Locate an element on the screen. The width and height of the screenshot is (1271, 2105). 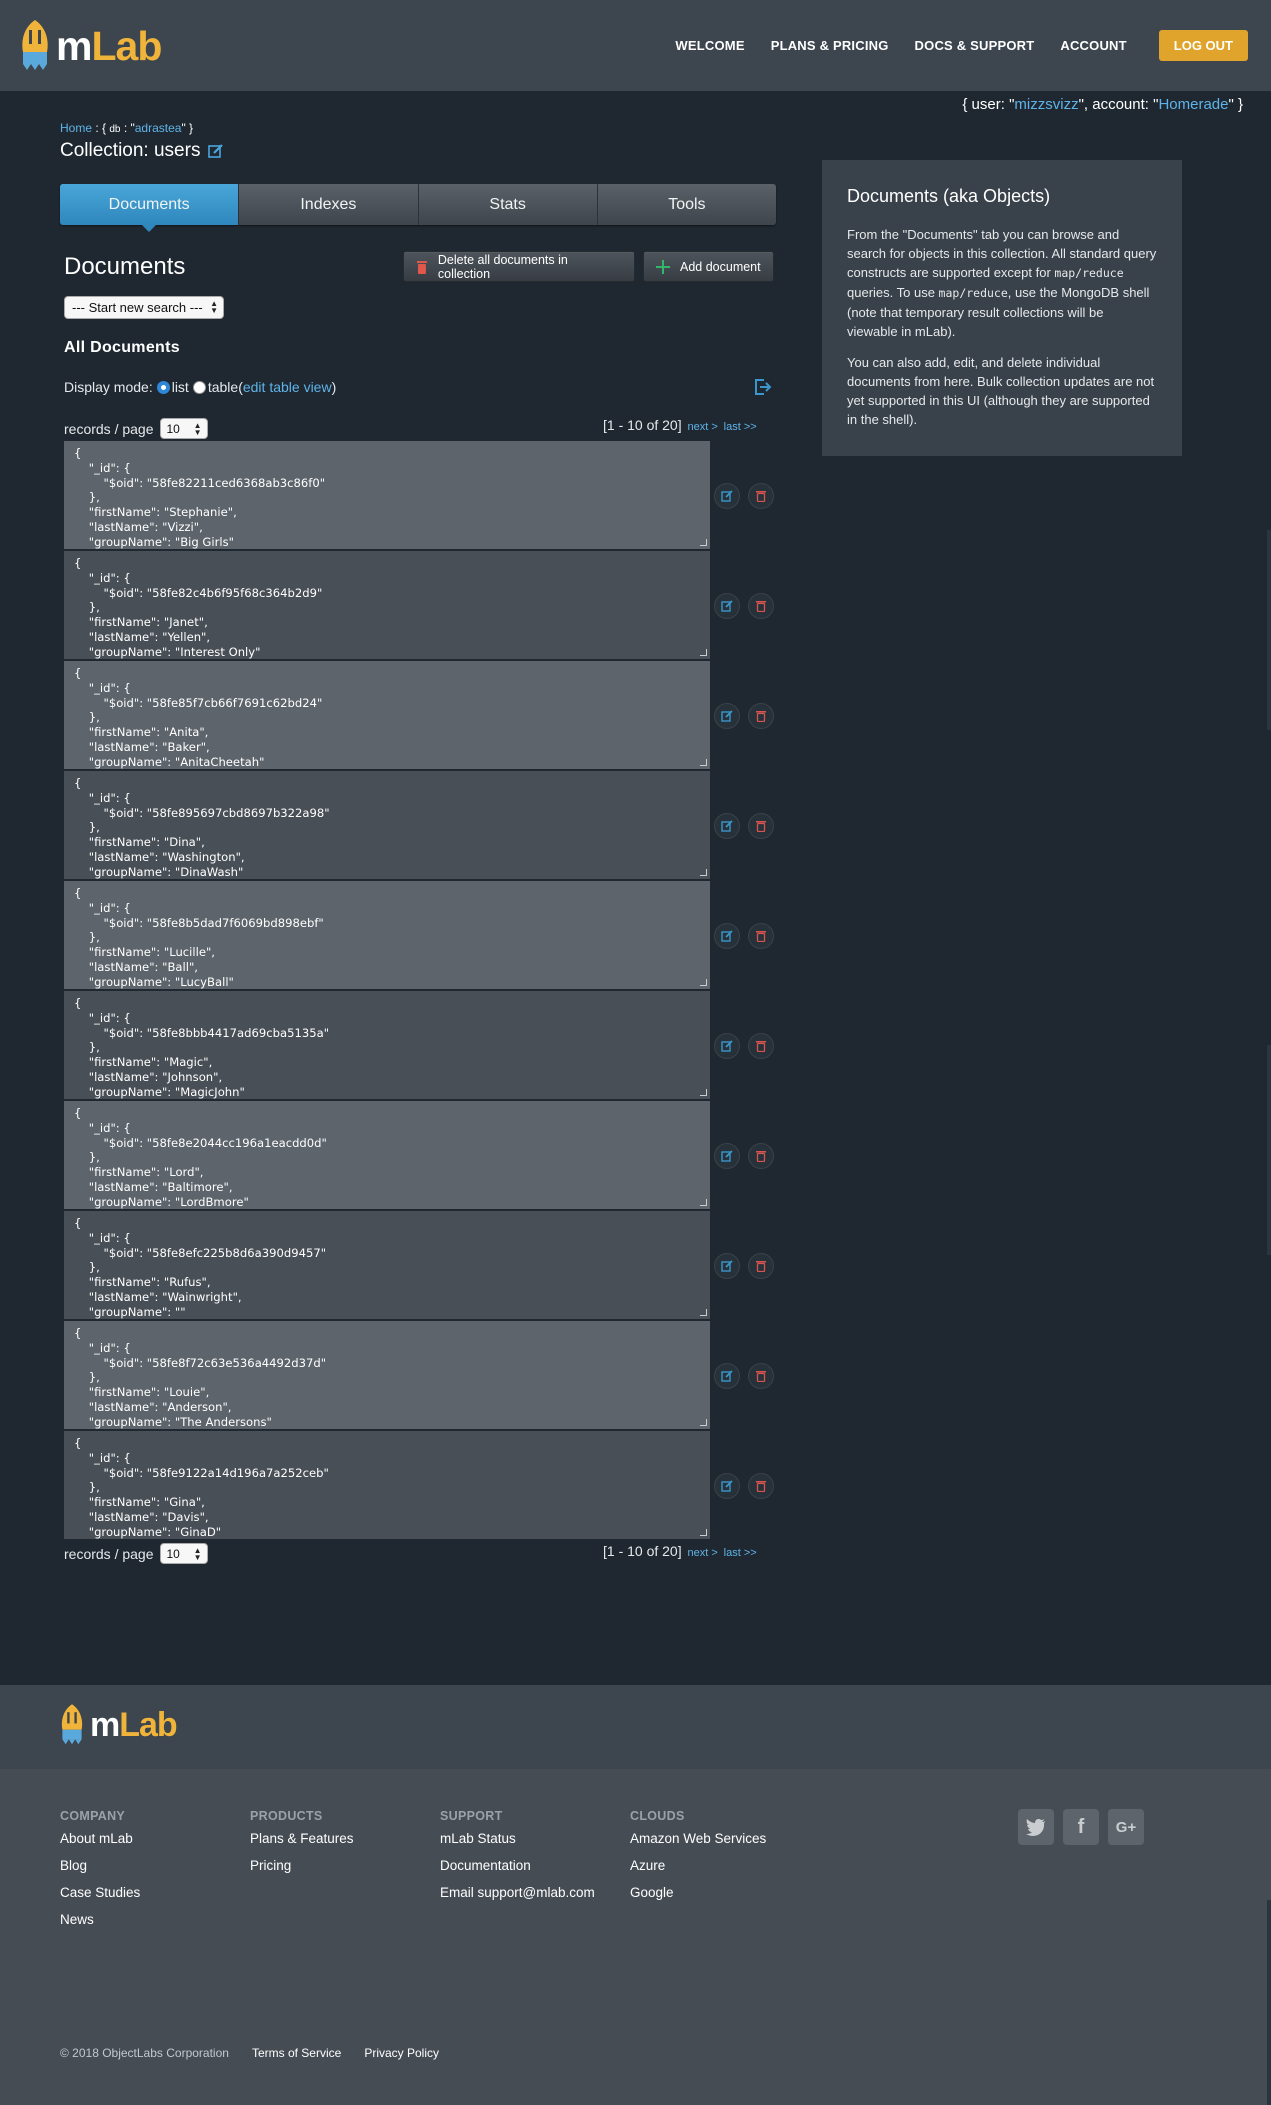
user-link: mizzsvizz is located at coordinates (1046, 104).